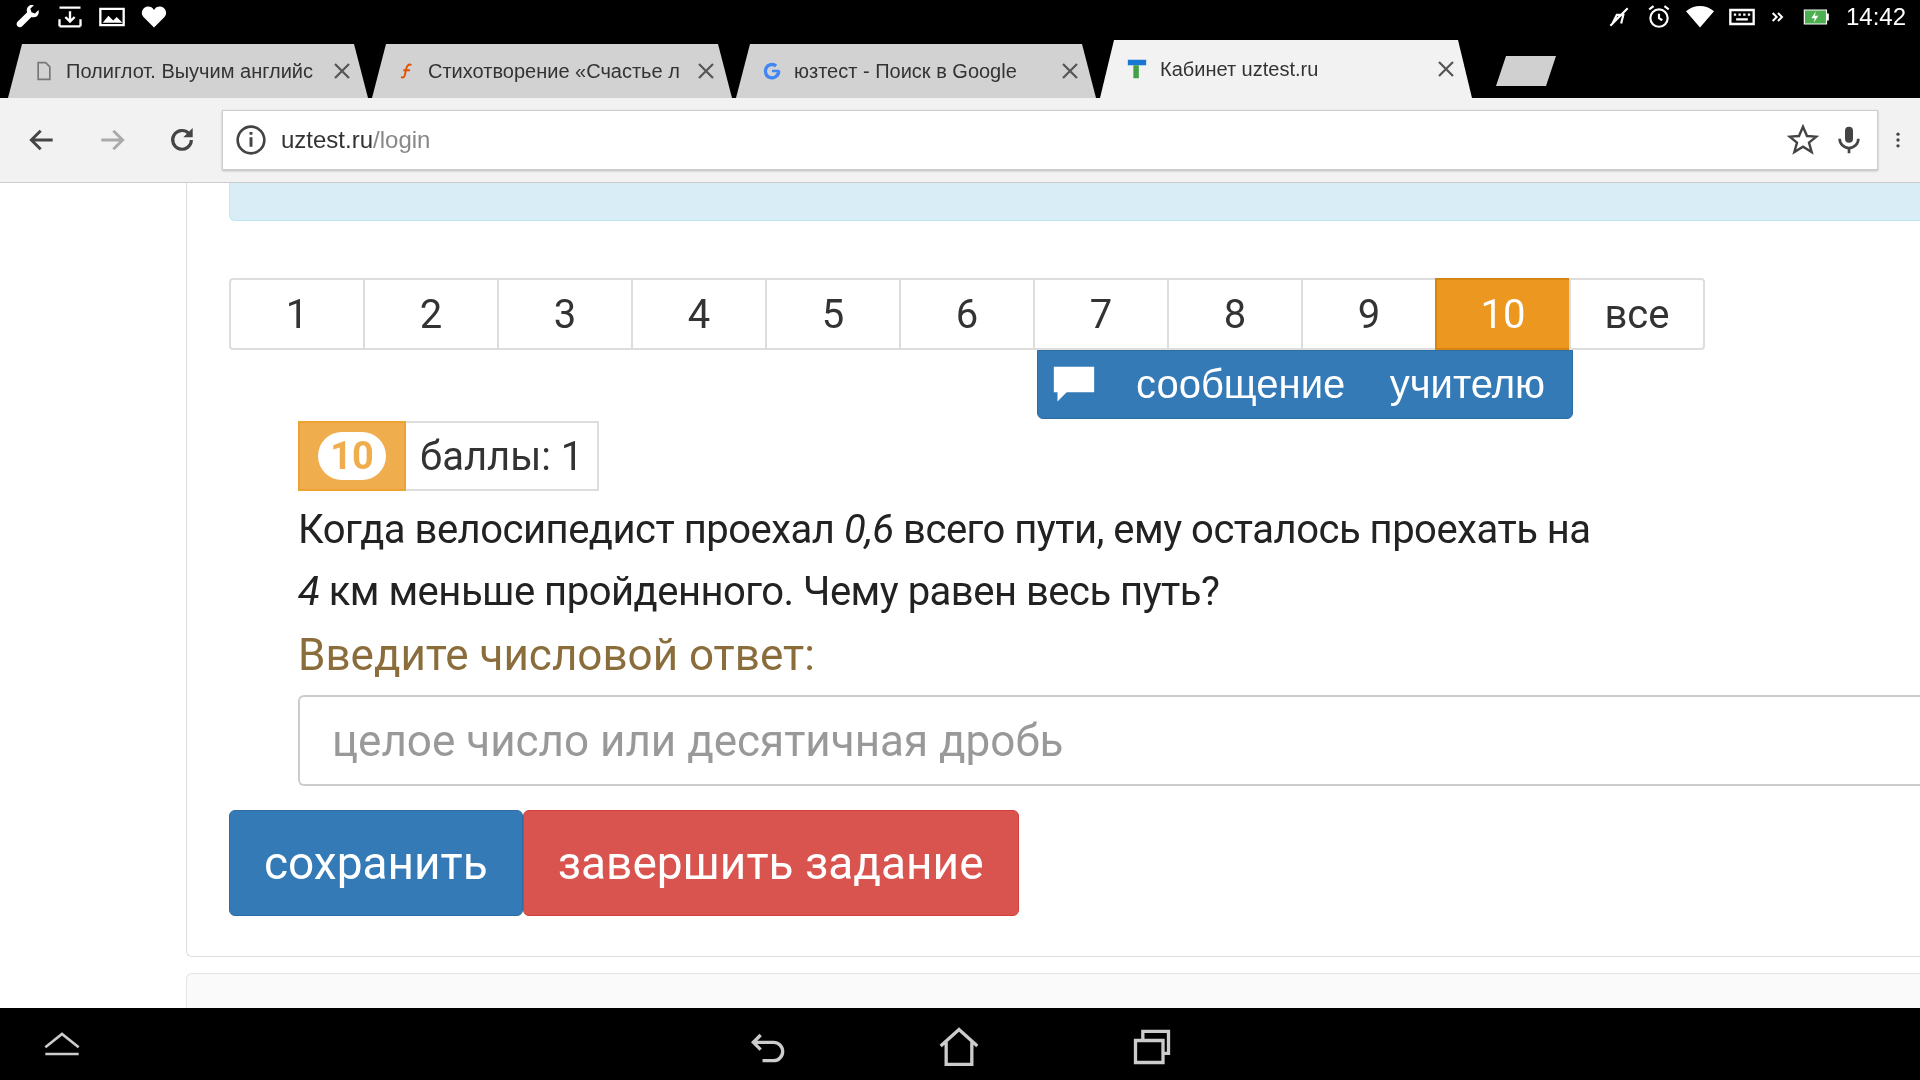 The height and width of the screenshot is (1080, 1920). Describe the element at coordinates (188, 71) in the screenshot. I see `browser-tab: Полиглот. Выучим английс` at that location.